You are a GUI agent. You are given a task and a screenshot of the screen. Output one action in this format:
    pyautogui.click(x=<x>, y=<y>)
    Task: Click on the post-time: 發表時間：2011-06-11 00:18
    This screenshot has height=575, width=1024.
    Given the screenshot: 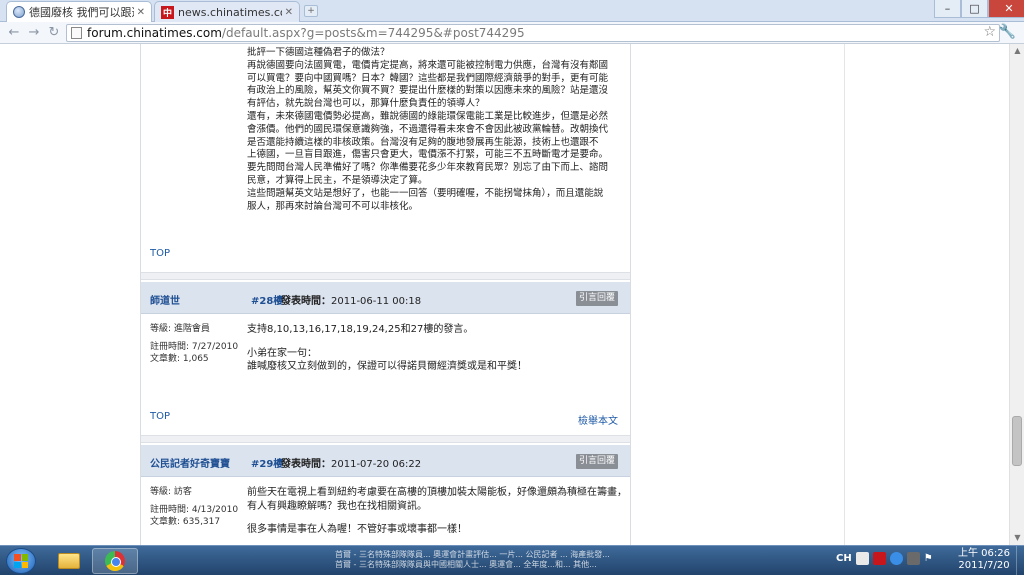 What is the action you would take?
    pyautogui.click(x=351, y=299)
    